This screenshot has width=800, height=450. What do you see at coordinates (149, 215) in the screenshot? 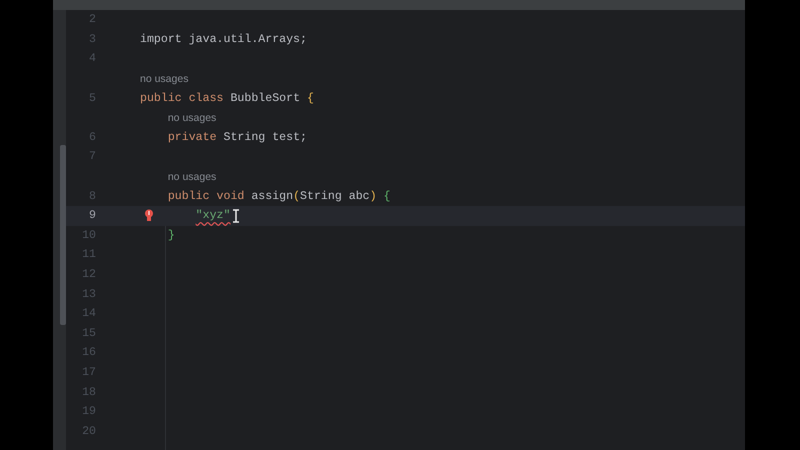
I see `lightbulb-icon` at bounding box center [149, 215].